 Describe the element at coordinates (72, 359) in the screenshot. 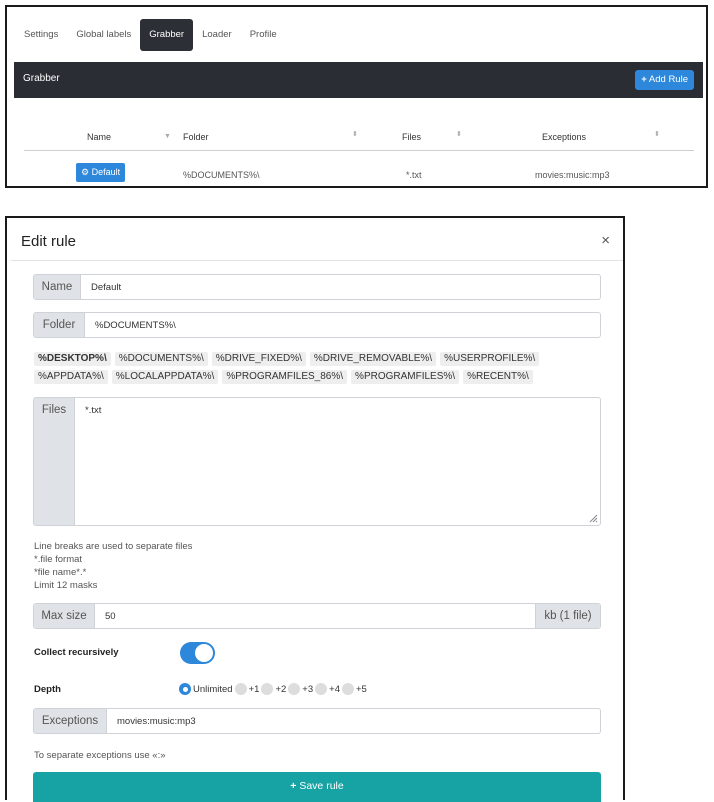

I see `variable-desktop: %DESKTOP%\` at that location.